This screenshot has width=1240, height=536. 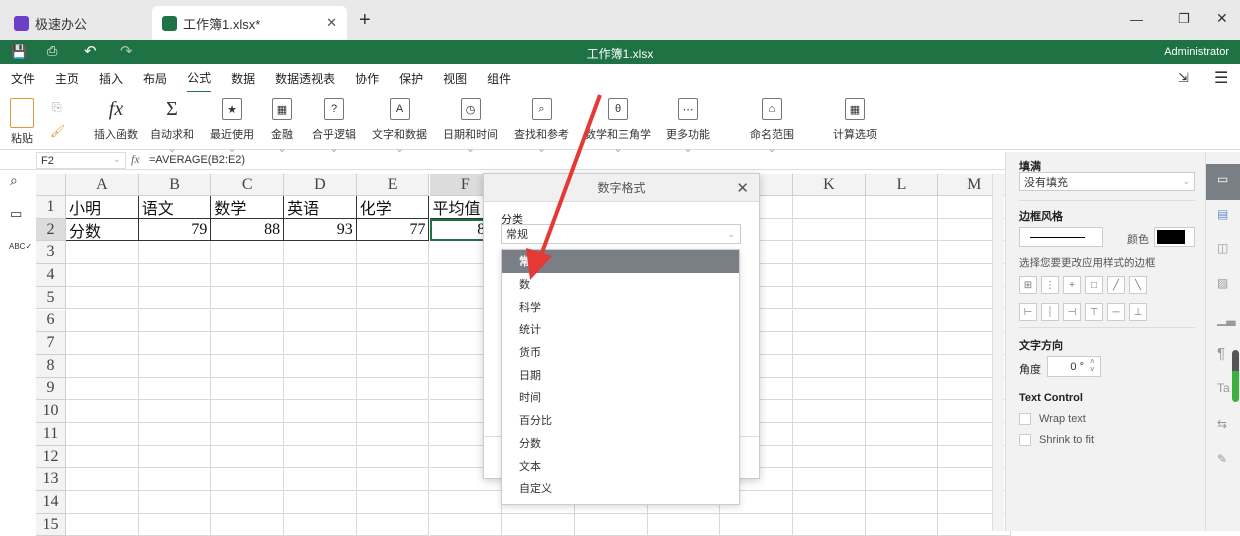 I want to click on table-icon: ▤, so click(x=1222, y=214).